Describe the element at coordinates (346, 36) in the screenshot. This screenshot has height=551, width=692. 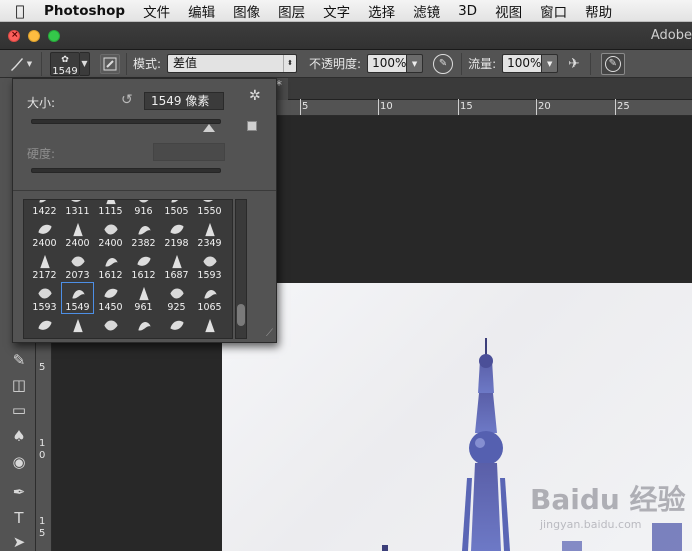
I see `title-bar: × Adobe` at that location.